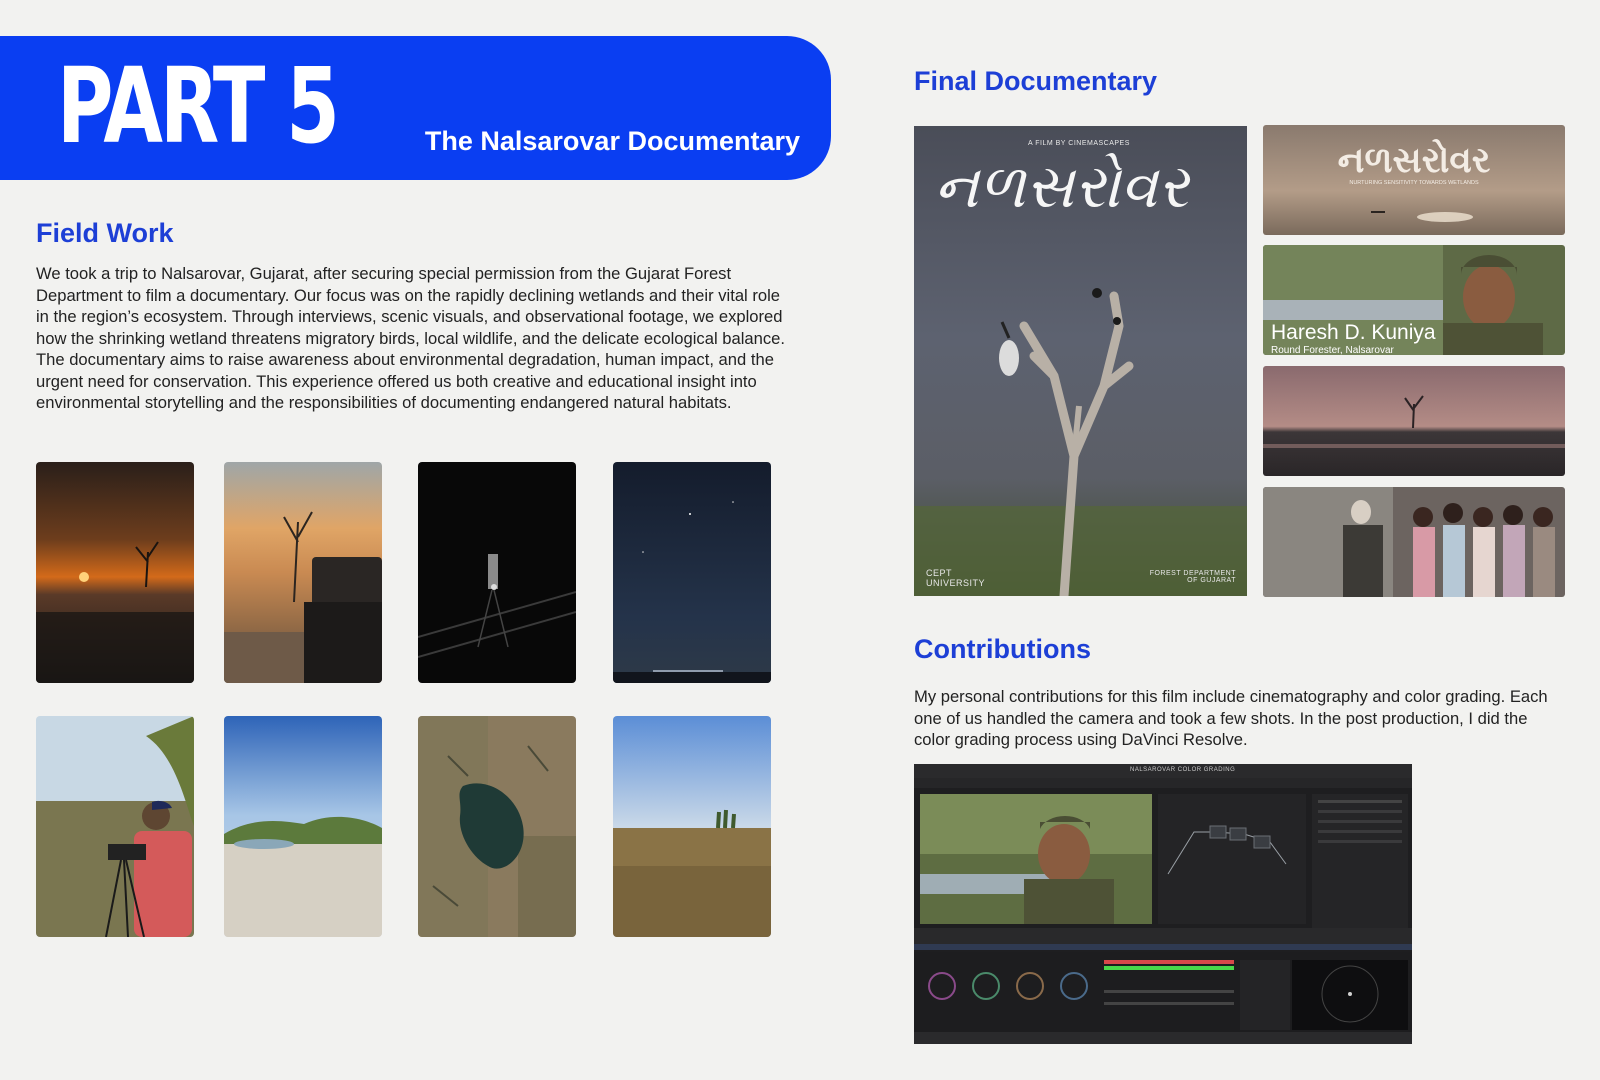 The width and height of the screenshot is (1600, 1080). Describe the element at coordinates (1079, 143) in the screenshot. I see `poster-credit: A FILM BY CINEMASCAPES` at that location.